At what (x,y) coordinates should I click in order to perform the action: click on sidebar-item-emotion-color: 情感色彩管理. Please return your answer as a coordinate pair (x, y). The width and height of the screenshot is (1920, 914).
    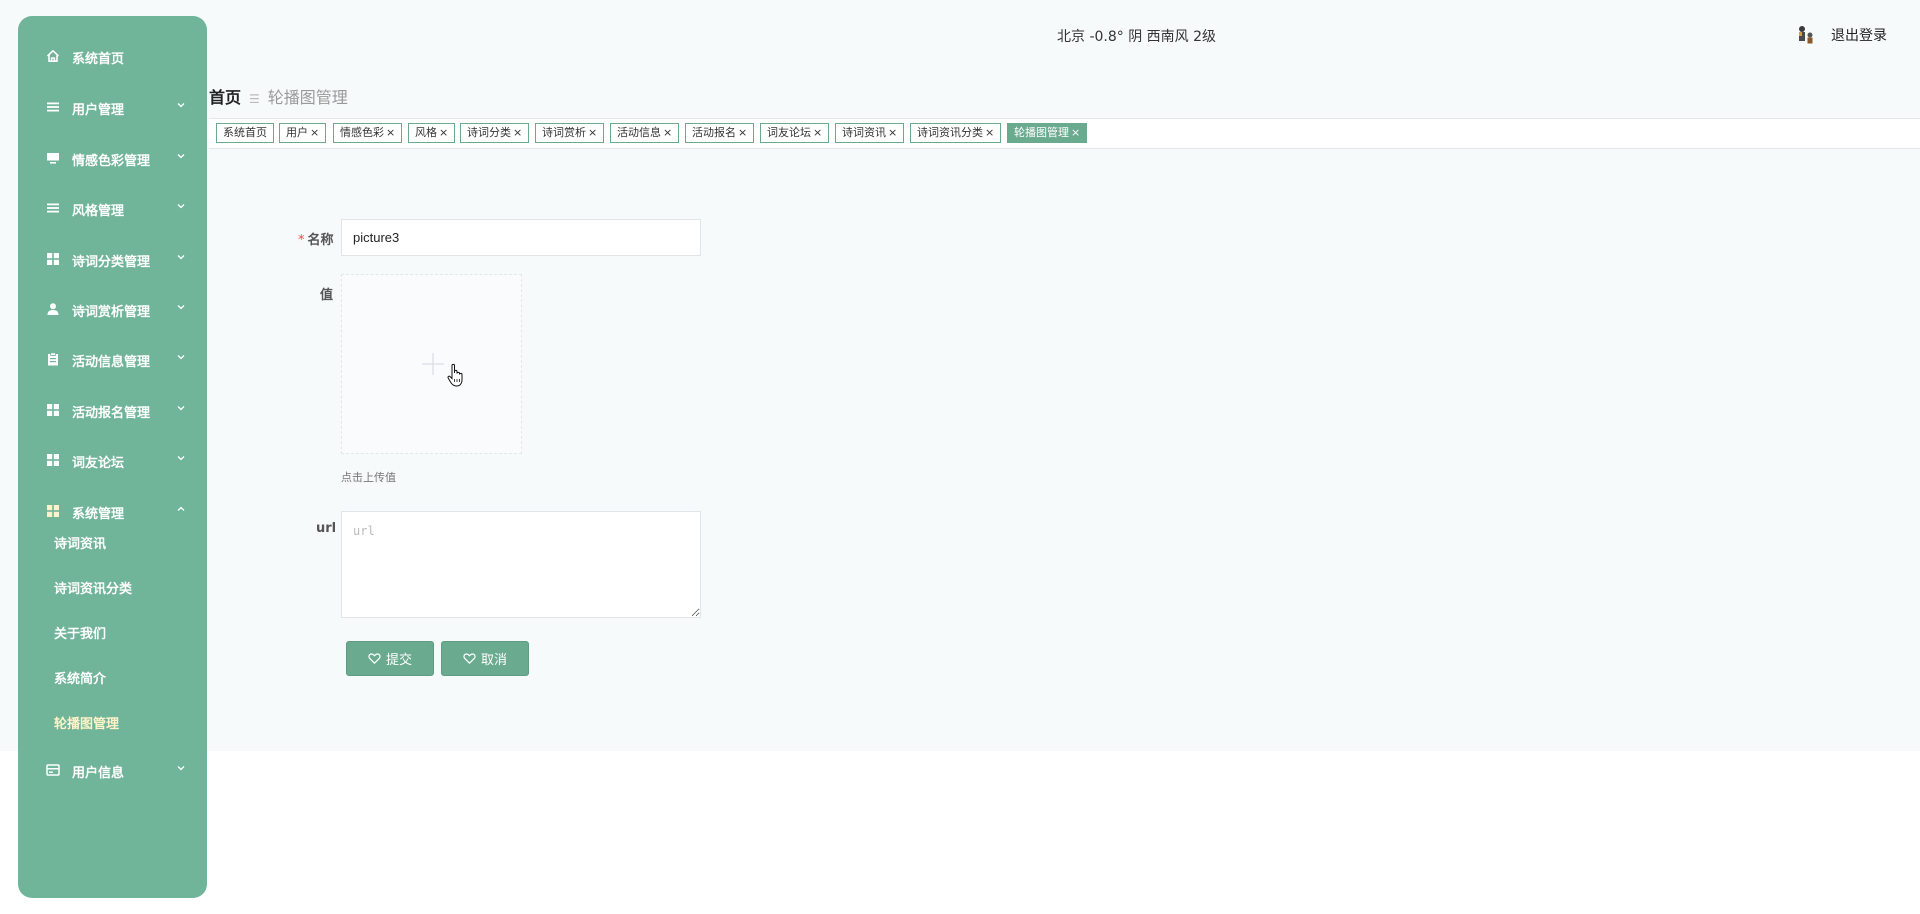
    Looking at the image, I should click on (112, 158).